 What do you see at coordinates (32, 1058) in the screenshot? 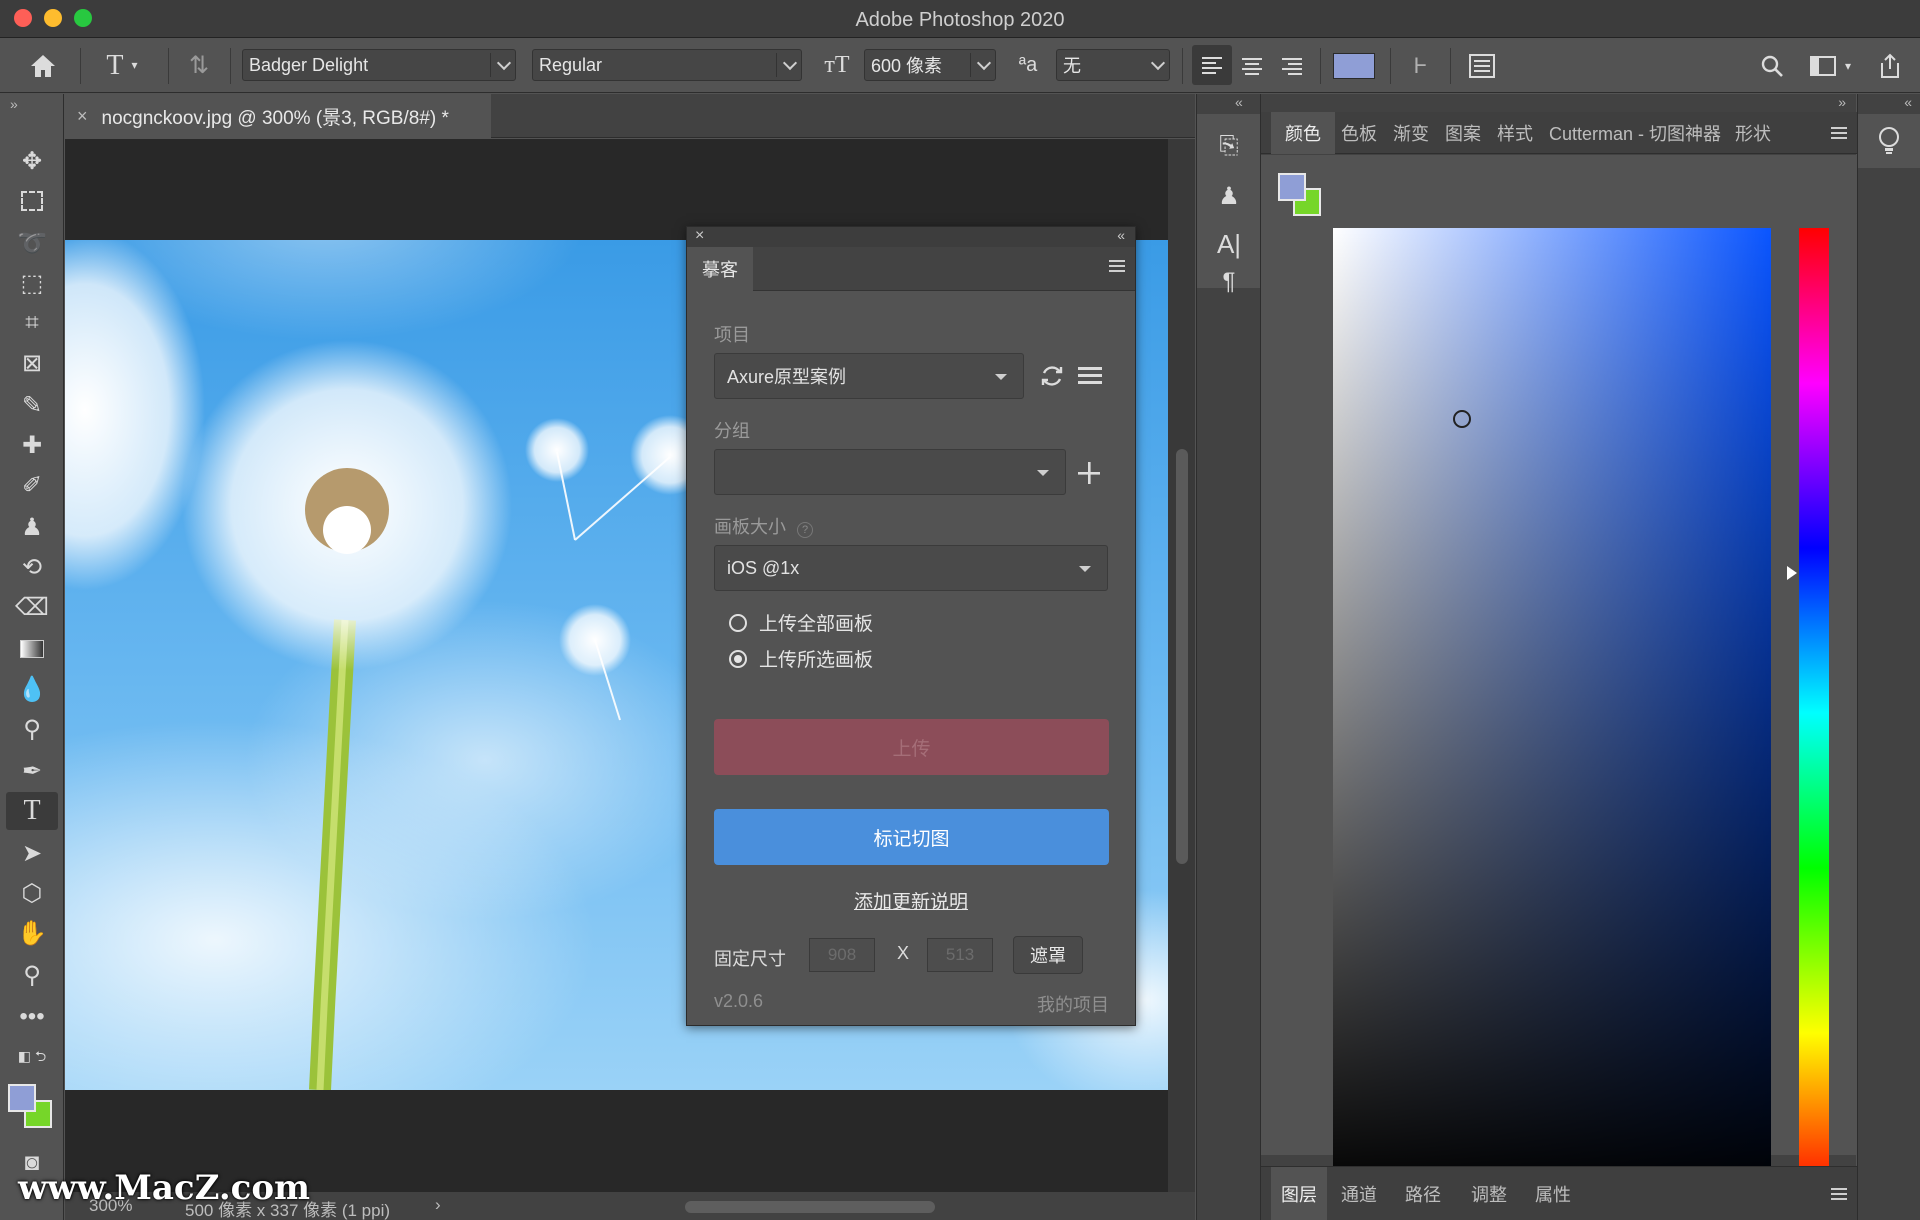
I see `swap-colors-icon: ◧ ⮌` at bounding box center [32, 1058].